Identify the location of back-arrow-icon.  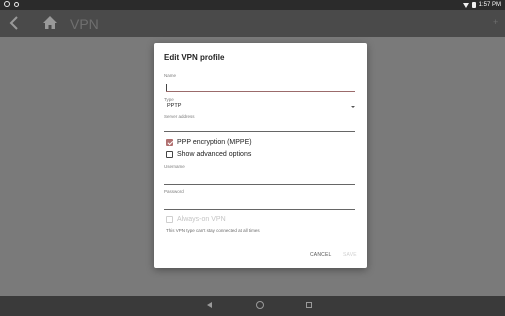
(15, 23).